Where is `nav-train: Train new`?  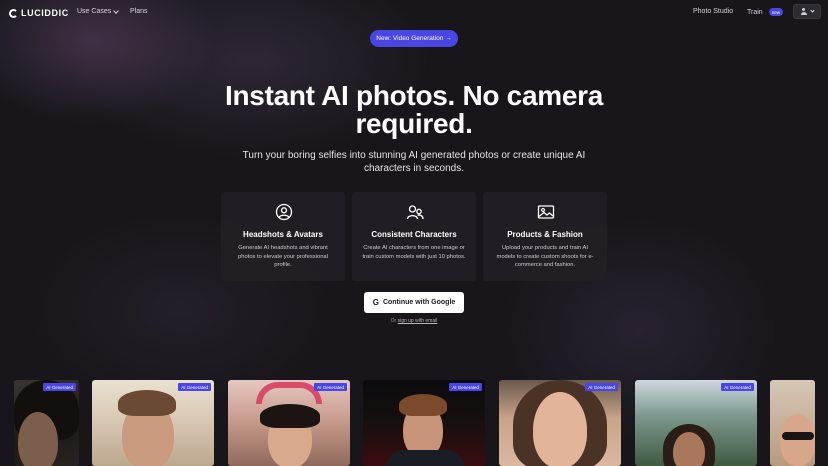 nav-train: Train new is located at coordinates (765, 12).